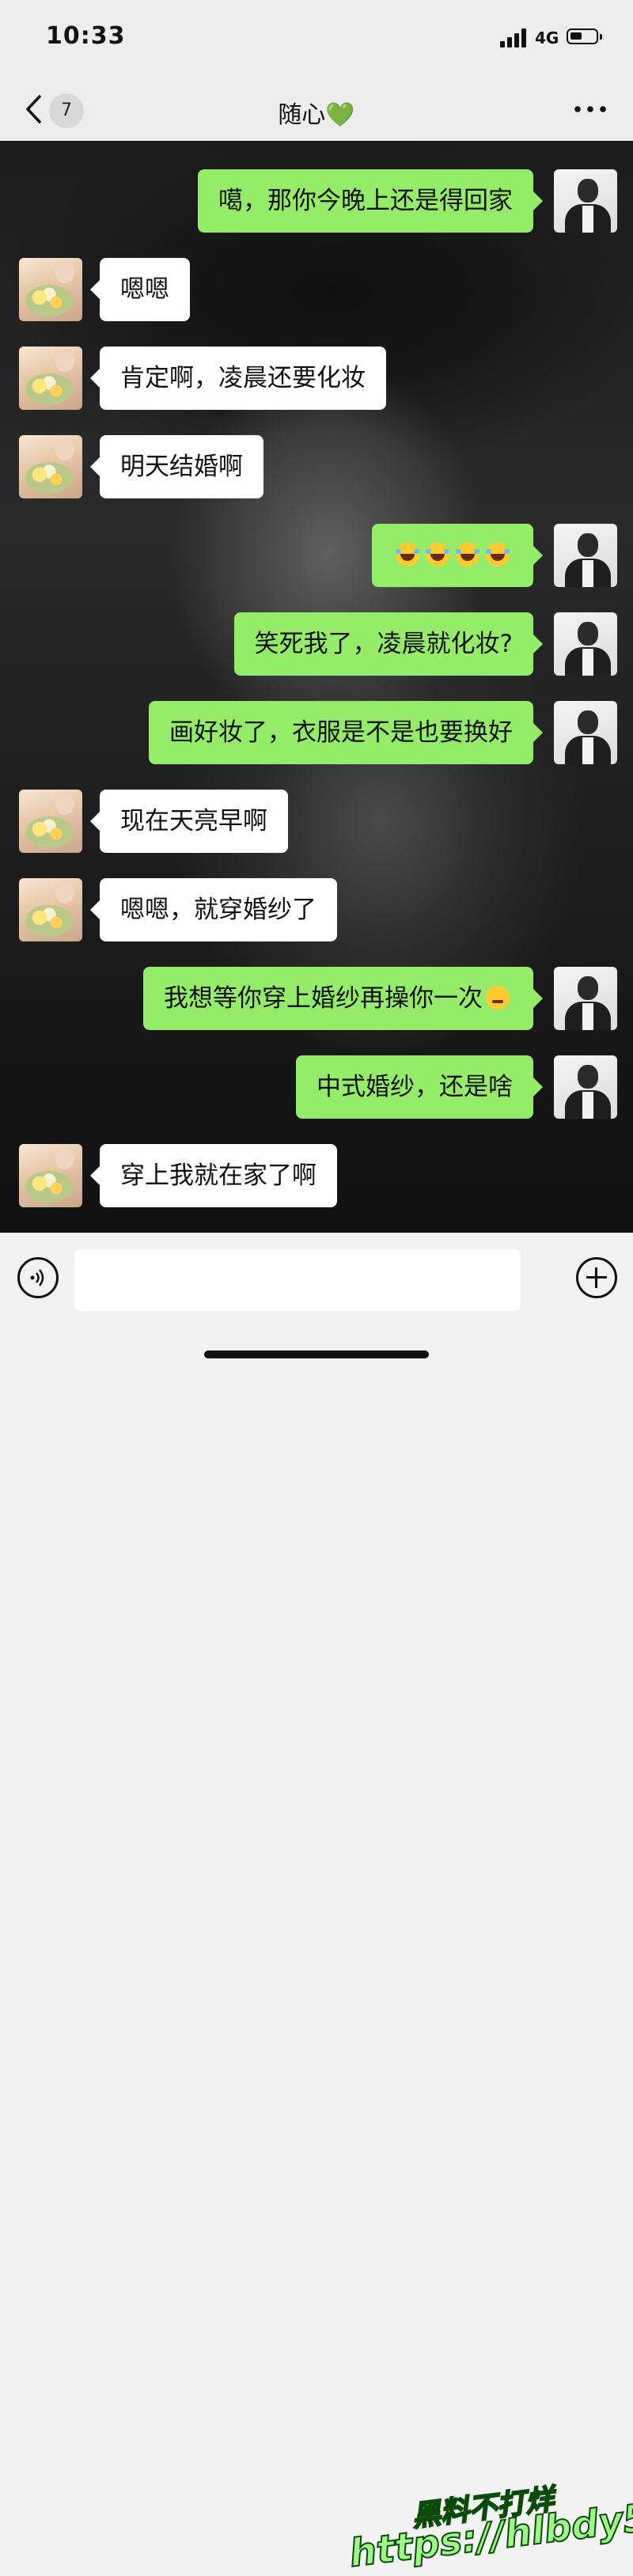 The height and width of the screenshot is (2576, 633). I want to click on message-bubble-received: 嗯嗯, so click(140, 289).